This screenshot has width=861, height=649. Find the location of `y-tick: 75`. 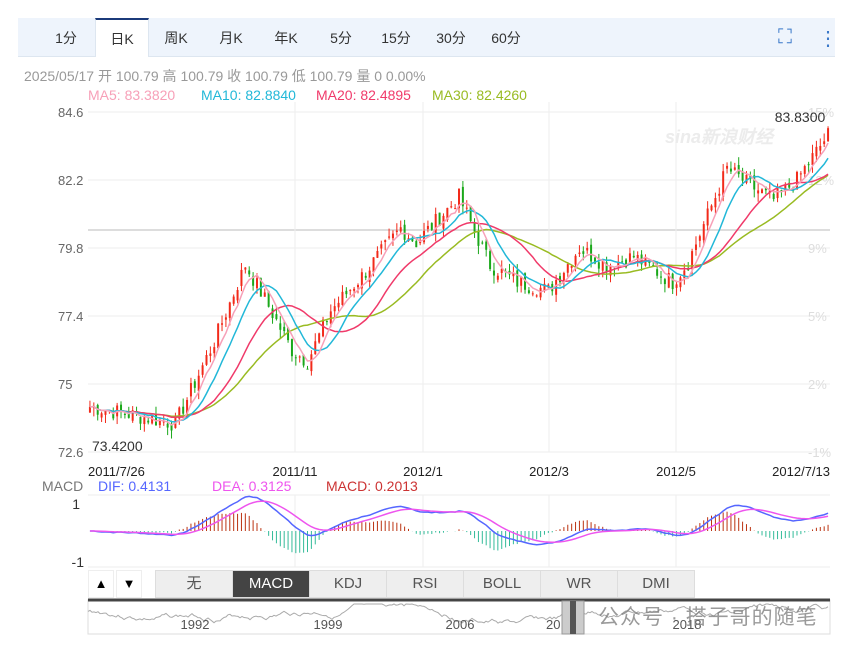

y-tick: 75 is located at coordinates (65, 384).